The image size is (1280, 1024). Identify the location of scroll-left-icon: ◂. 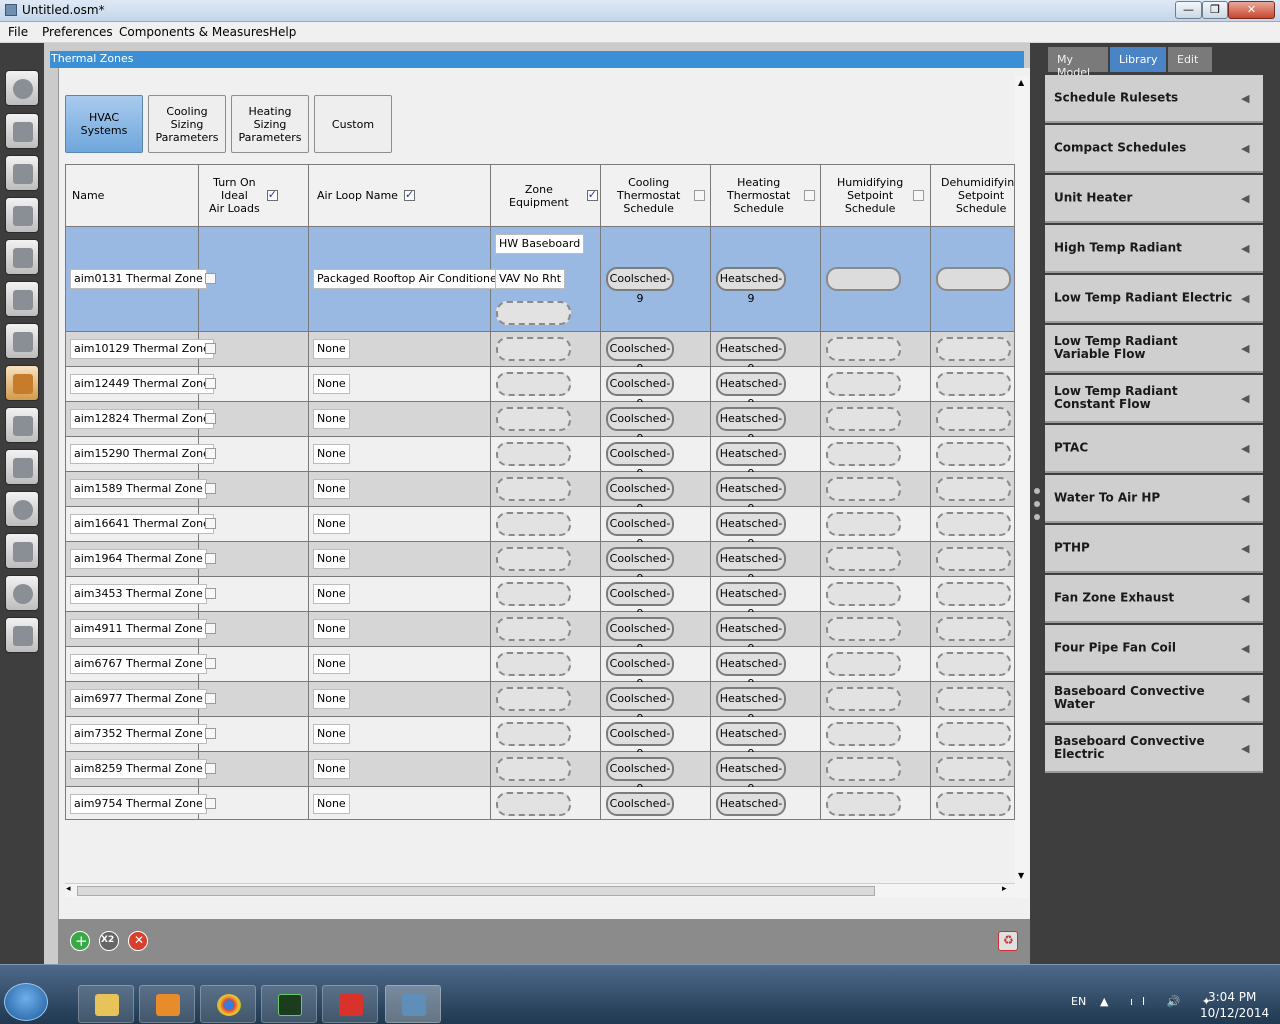
(68, 889).